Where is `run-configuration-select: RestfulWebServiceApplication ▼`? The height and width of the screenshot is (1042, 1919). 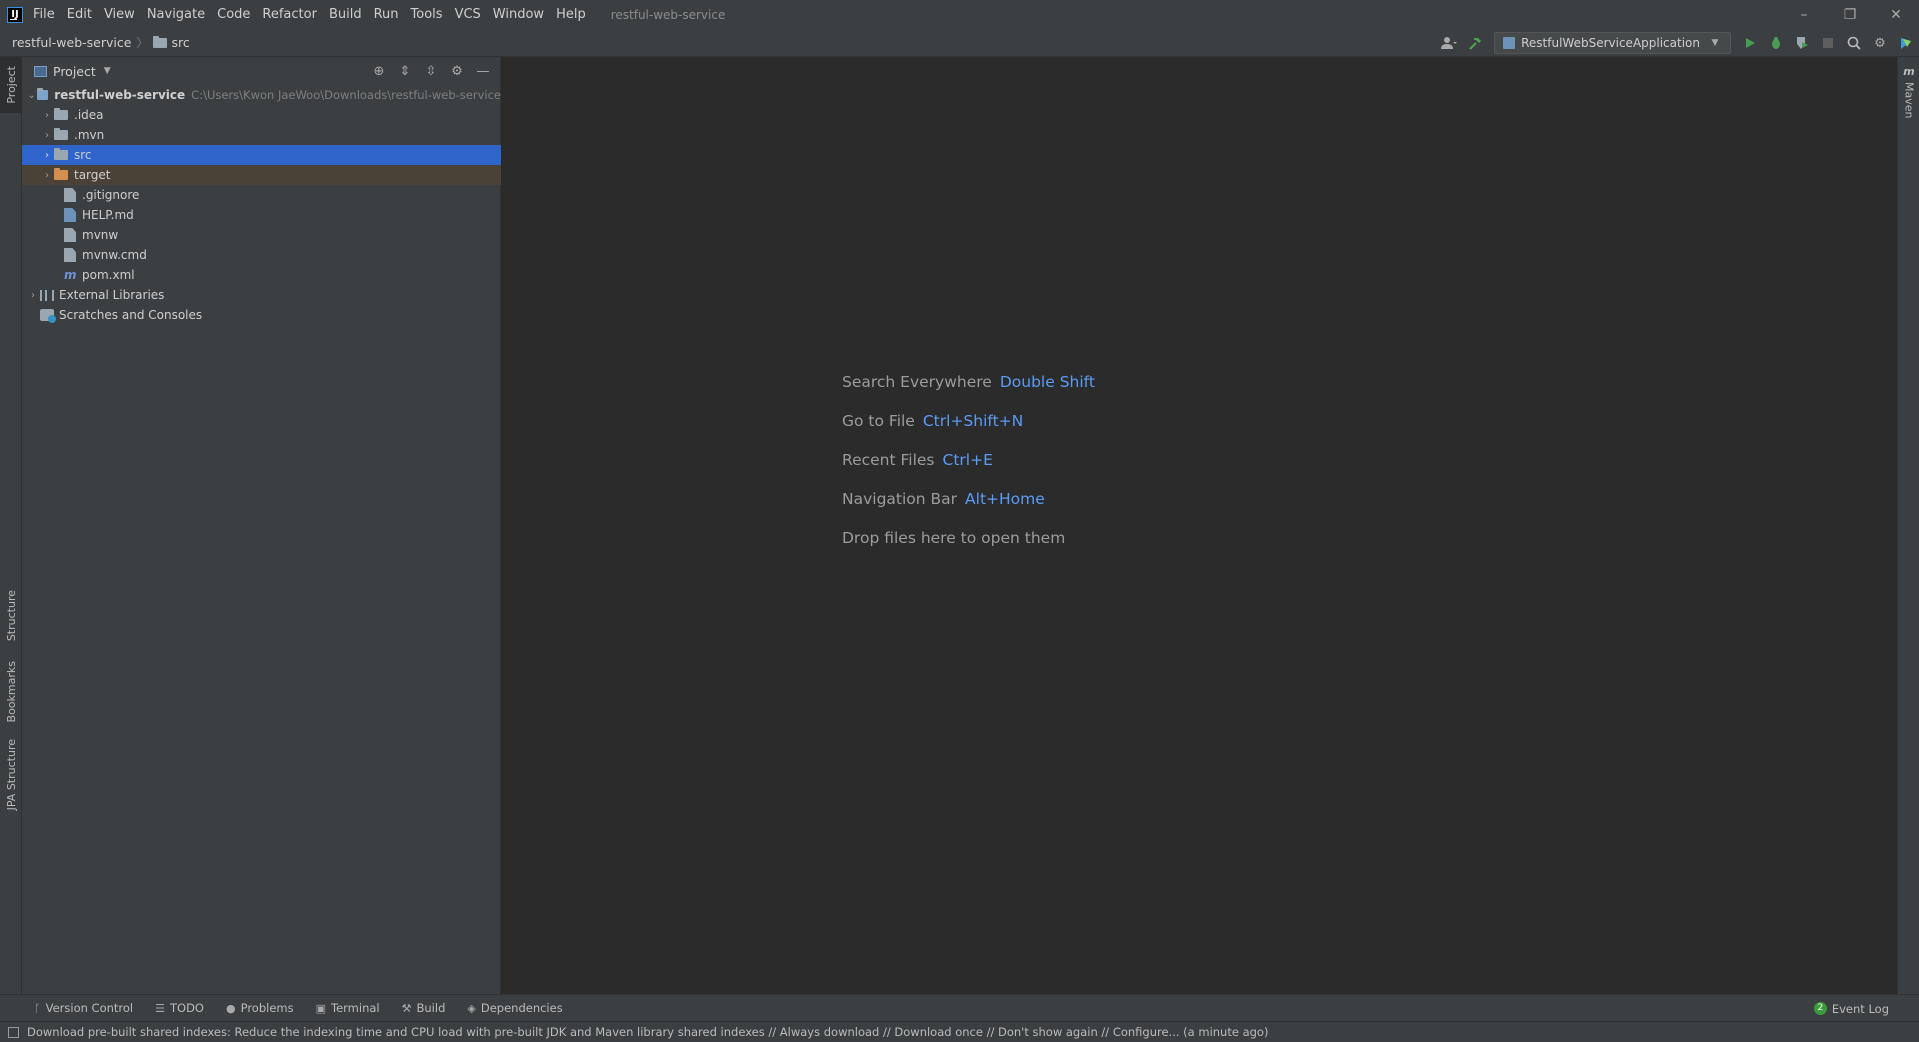
run-configuration-select: RestfulWebServiceApplication ▼ is located at coordinates (1612, 43).